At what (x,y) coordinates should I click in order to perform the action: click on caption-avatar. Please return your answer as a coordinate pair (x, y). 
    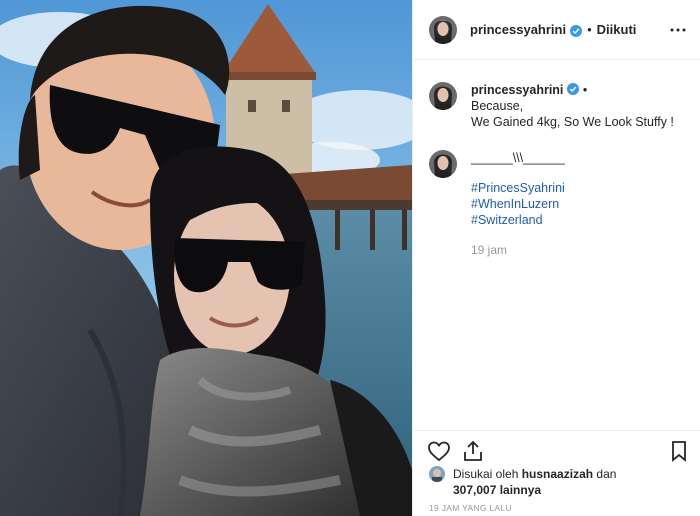
    Looking at the image, I should click on (443, 96).